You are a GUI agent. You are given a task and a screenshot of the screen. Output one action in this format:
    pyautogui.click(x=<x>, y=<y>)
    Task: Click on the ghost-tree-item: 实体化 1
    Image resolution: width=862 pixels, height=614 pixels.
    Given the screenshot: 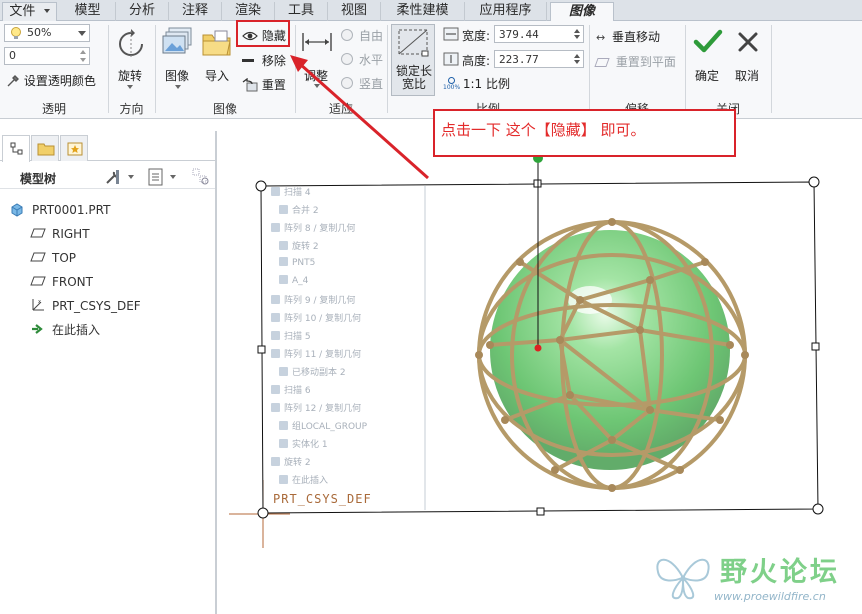 What is the action you would take?
    pyautogui.click(x=303, y=446)
    